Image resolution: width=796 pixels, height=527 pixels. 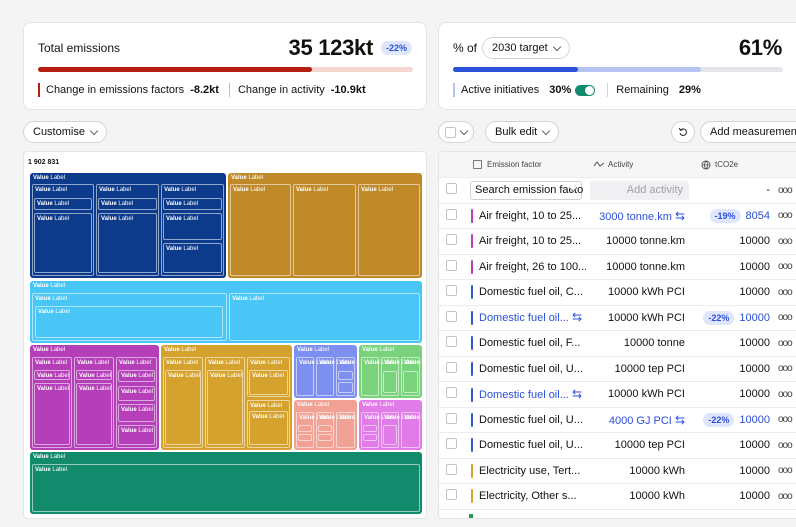 What do you see at coordinates (65, 132) in the screenshot?
I see `customise-button: Customise` at bounding box center [65, 132].